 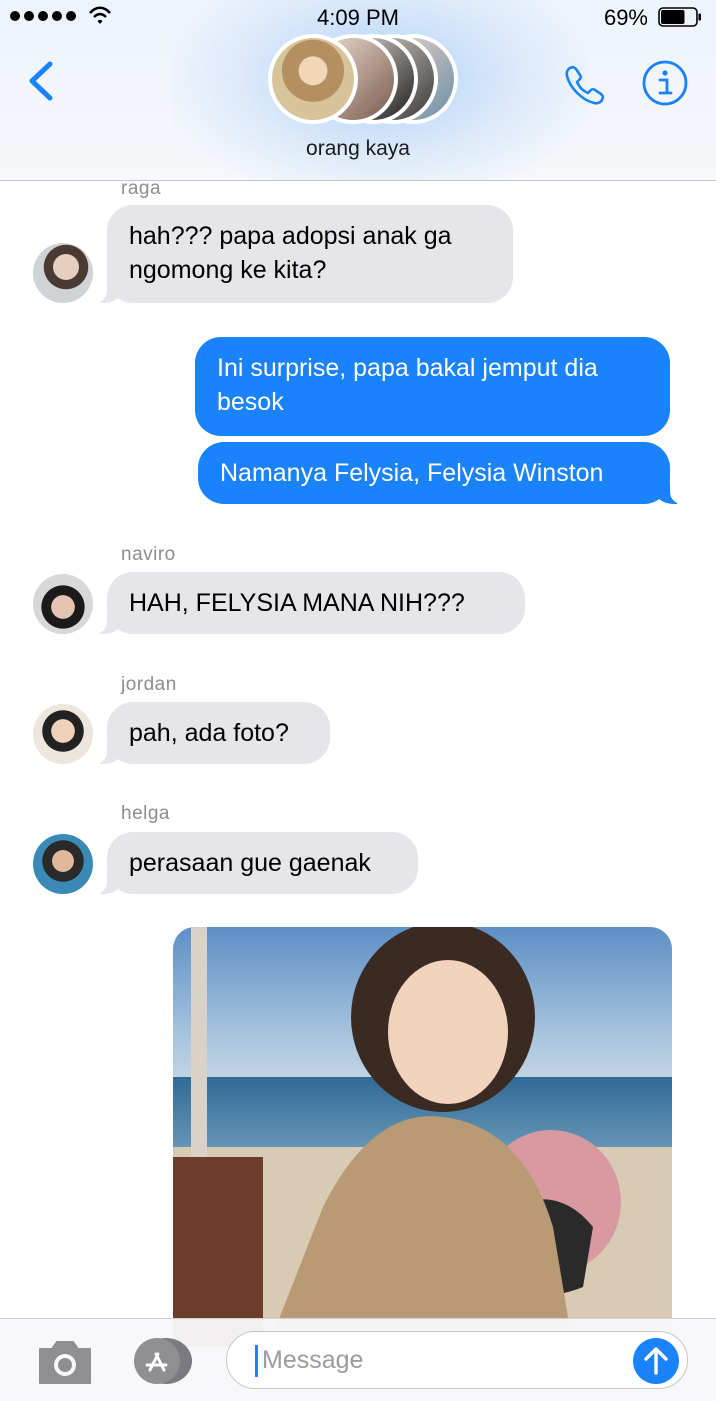 I want to click on battery-icon, so click(x=679, y=17).